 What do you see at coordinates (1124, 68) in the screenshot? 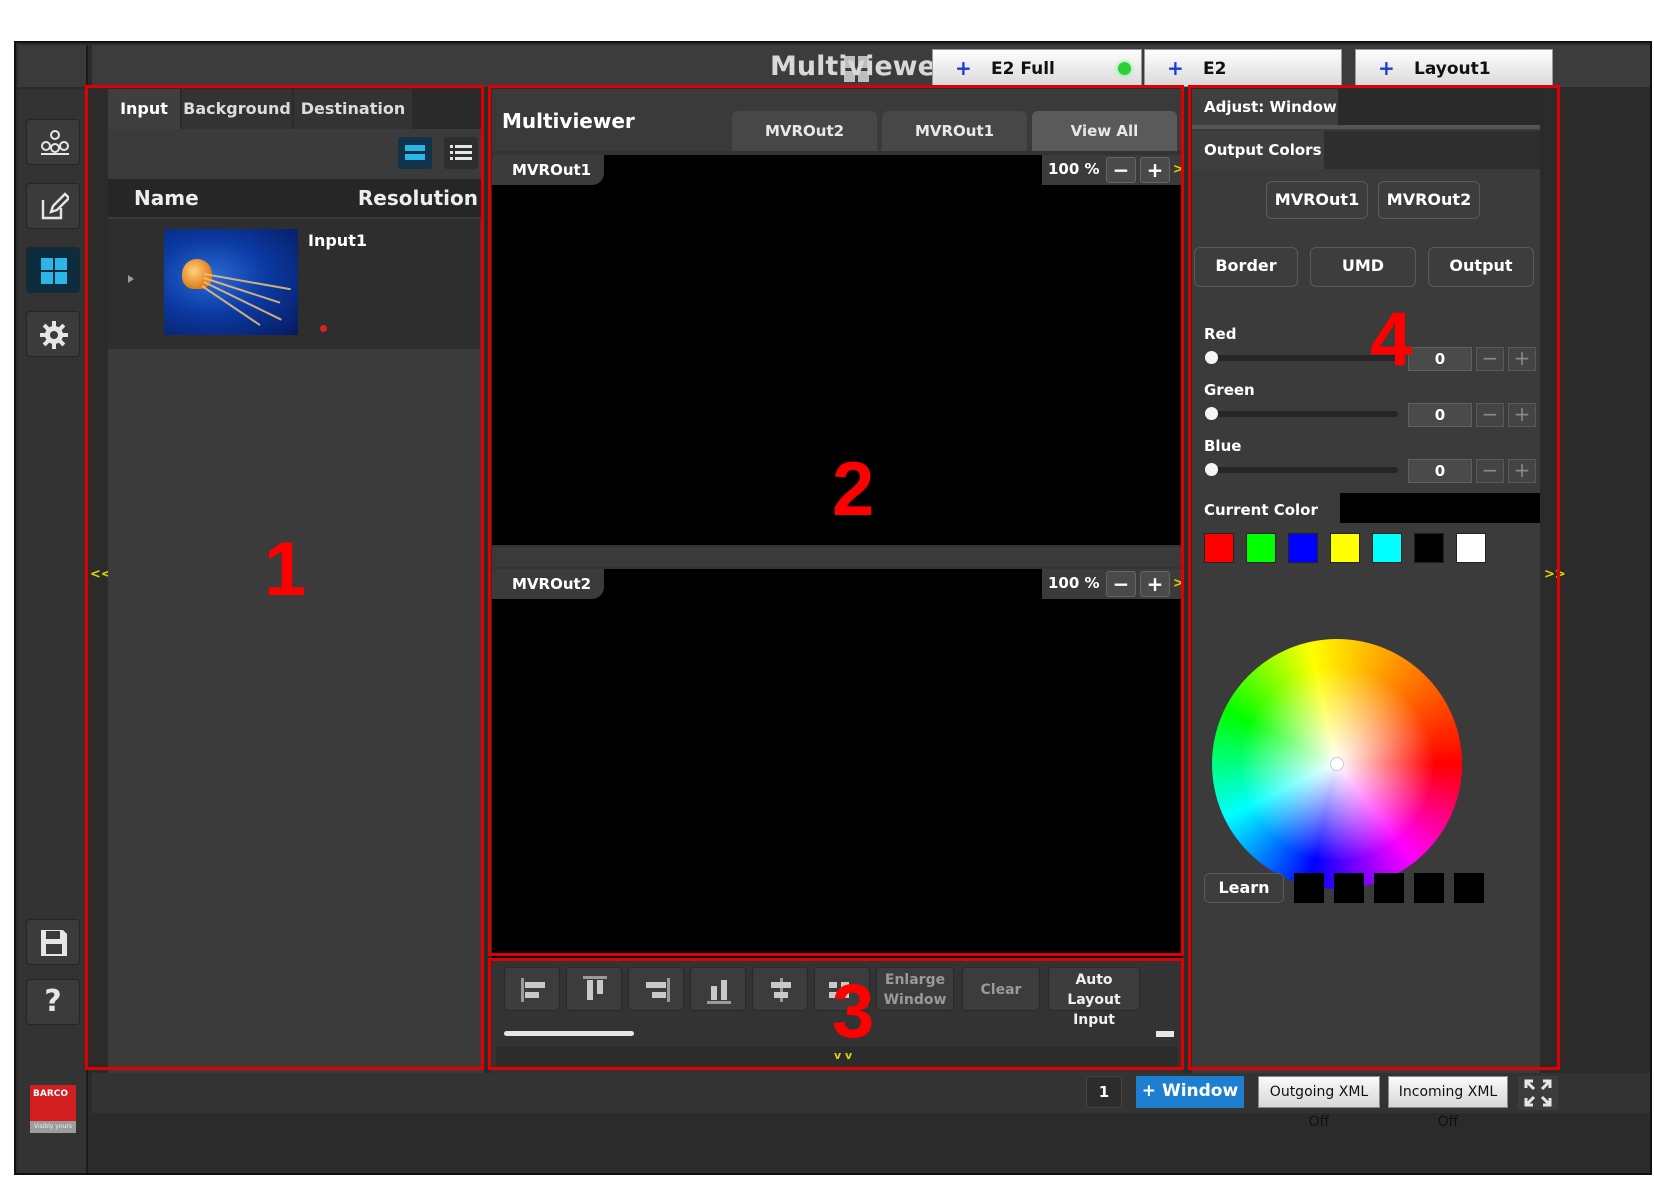
I see `status-led` at bounding box center [1124, 68].